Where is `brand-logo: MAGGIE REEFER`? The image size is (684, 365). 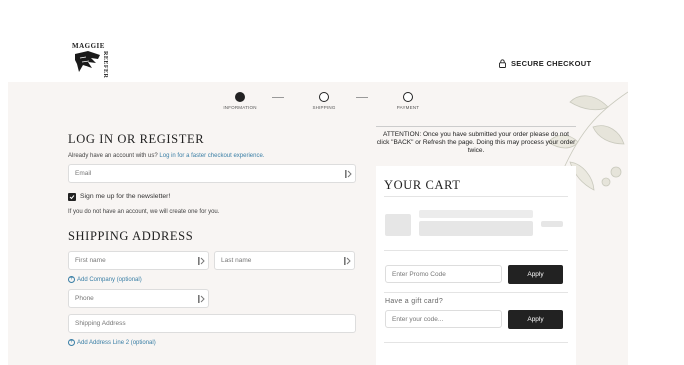 brand-logo: MAGGIE REEFER is located at coordinates (91, 60).